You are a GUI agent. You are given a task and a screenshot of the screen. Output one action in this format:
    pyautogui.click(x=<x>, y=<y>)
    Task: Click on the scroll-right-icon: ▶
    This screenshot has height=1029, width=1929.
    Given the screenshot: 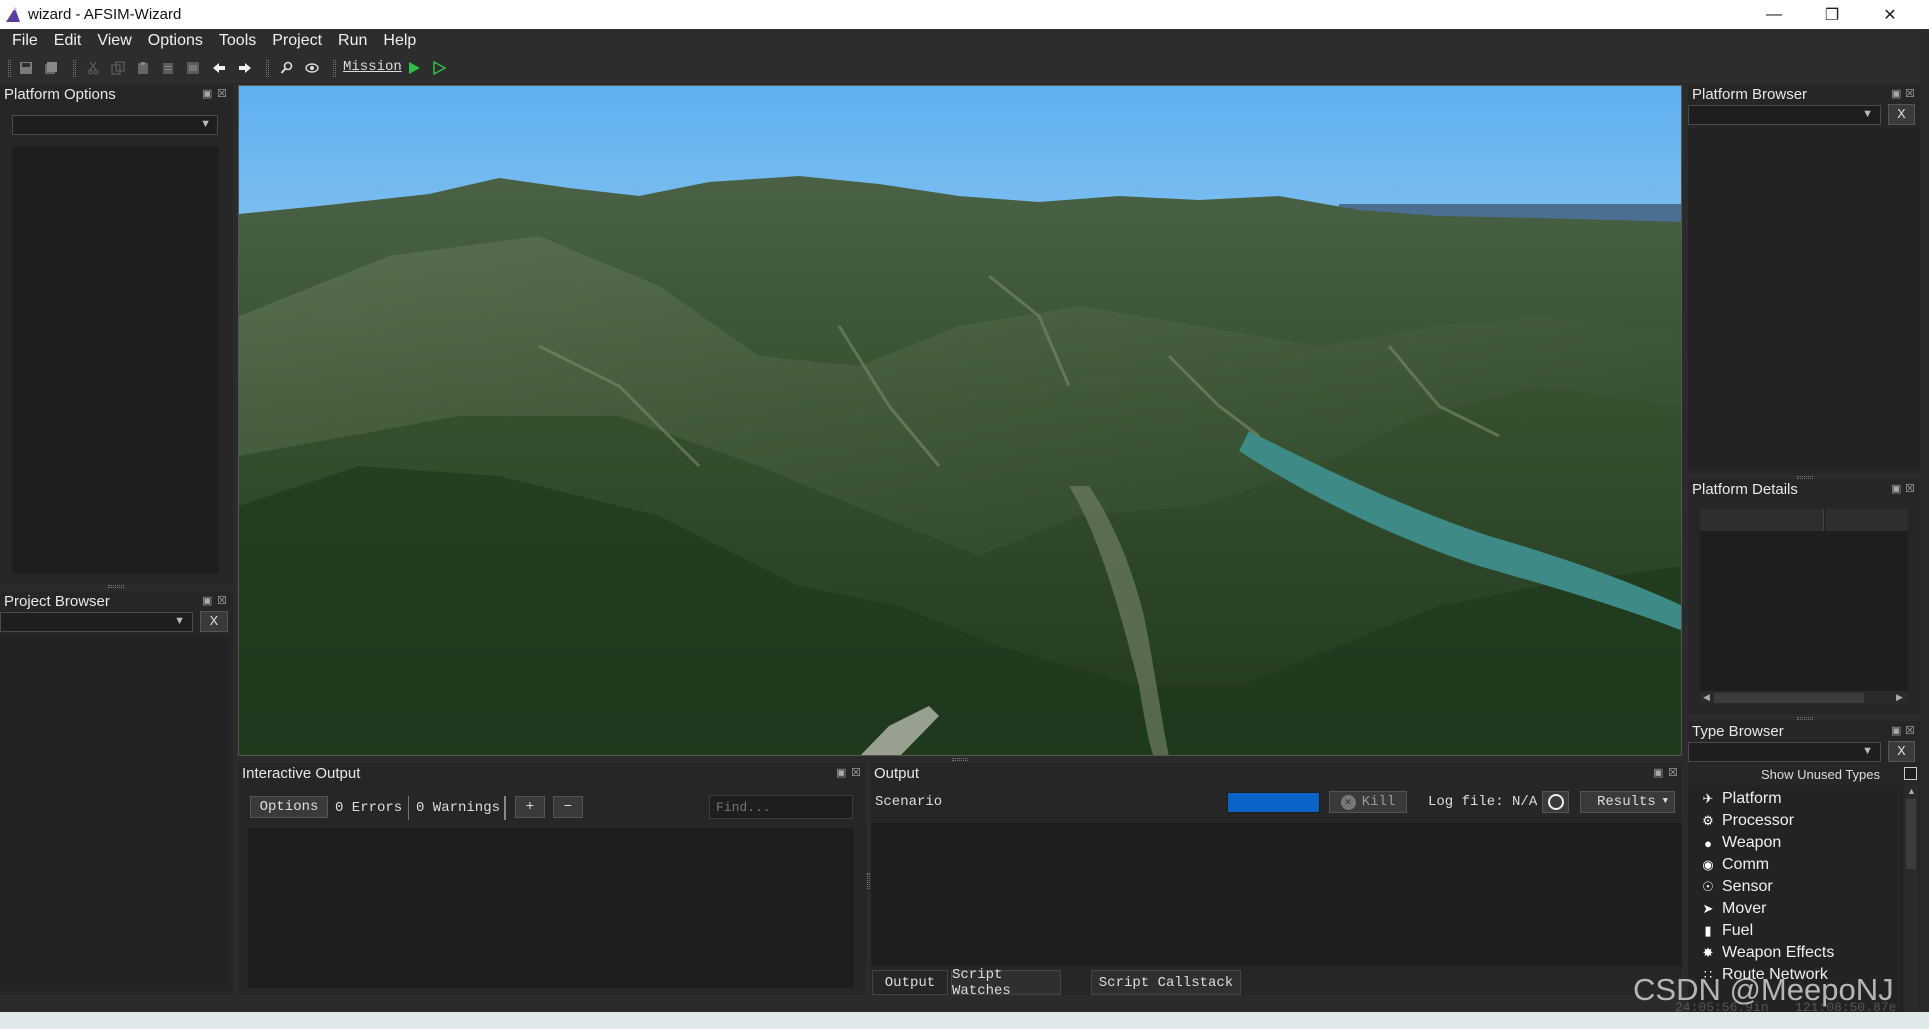 What is the action you would take?
    pyautogui.click(x=1899, y=697)
    